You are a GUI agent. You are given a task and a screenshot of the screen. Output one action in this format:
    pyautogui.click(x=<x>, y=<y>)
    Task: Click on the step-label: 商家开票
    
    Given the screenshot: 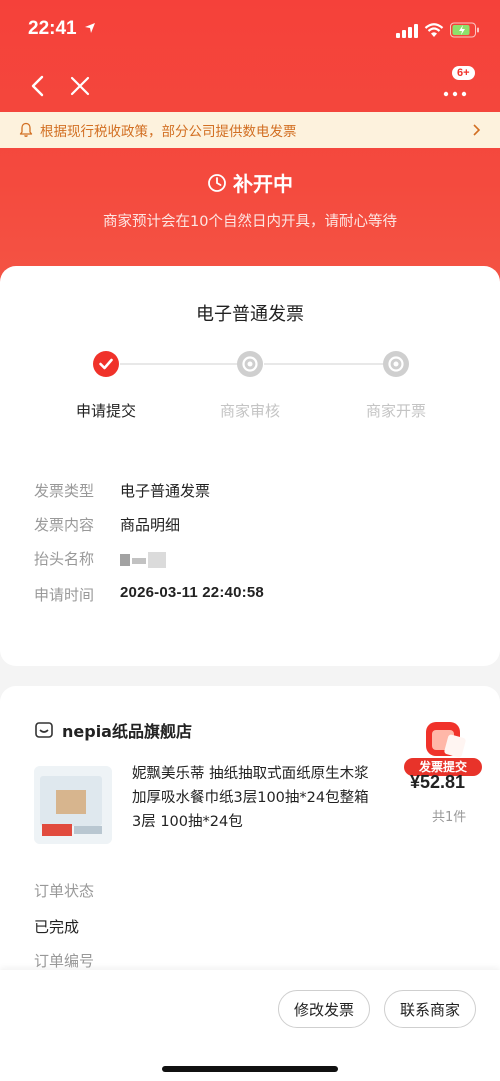 What is the action you would take?
    pyautogui.click(x=395, y=411)
    